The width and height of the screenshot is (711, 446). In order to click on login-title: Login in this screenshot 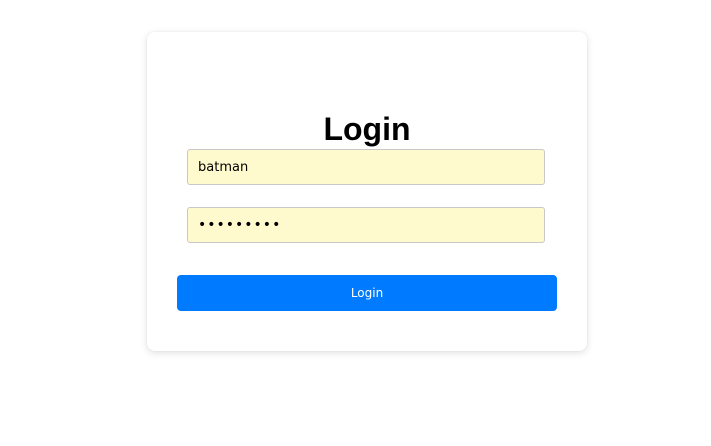, I will do `click(367, 129)`.